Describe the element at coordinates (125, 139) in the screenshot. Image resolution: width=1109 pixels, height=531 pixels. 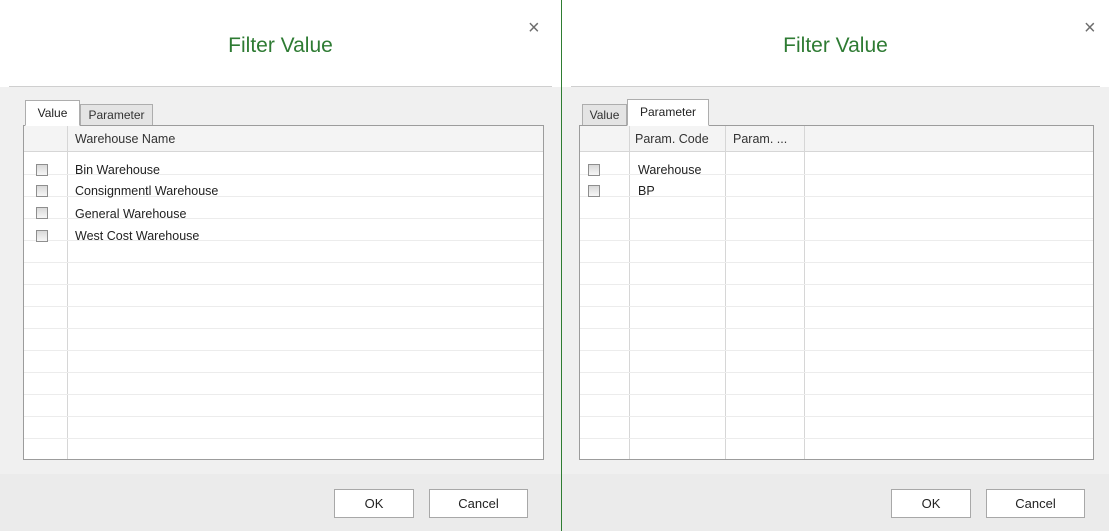
I see `column-header-warehouse-name: Warehouse Name` at that location.